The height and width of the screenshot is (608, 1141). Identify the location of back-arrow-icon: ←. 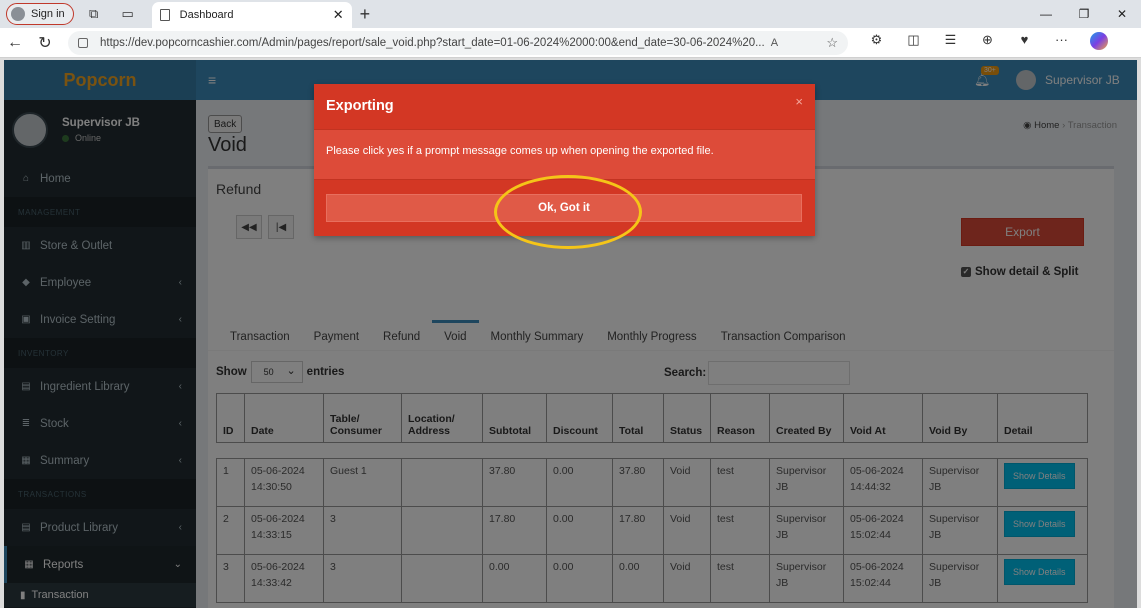
(15, 43).